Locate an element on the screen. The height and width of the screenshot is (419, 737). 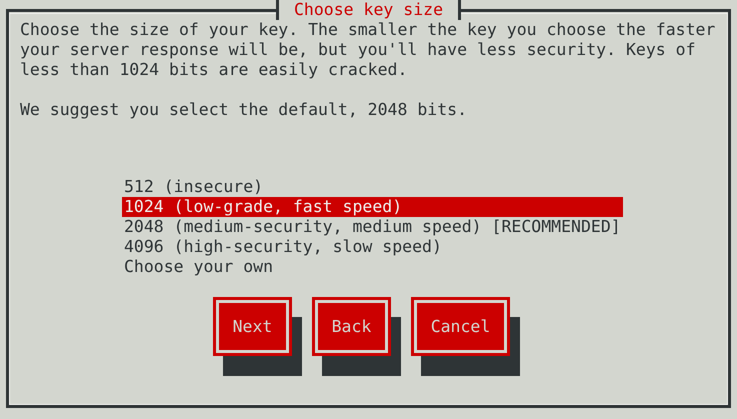
dialog-title: Choose key size is located at coordinates (368, 10).